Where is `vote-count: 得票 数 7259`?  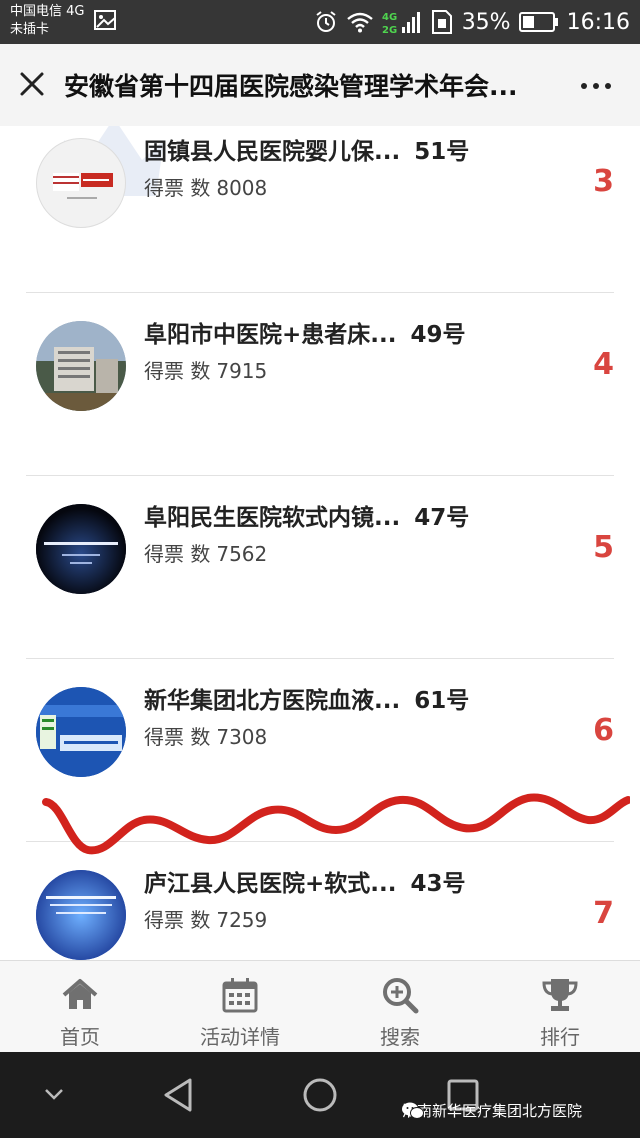
vote-count: 得票 数 7259 is located at coordinates (205, 918).